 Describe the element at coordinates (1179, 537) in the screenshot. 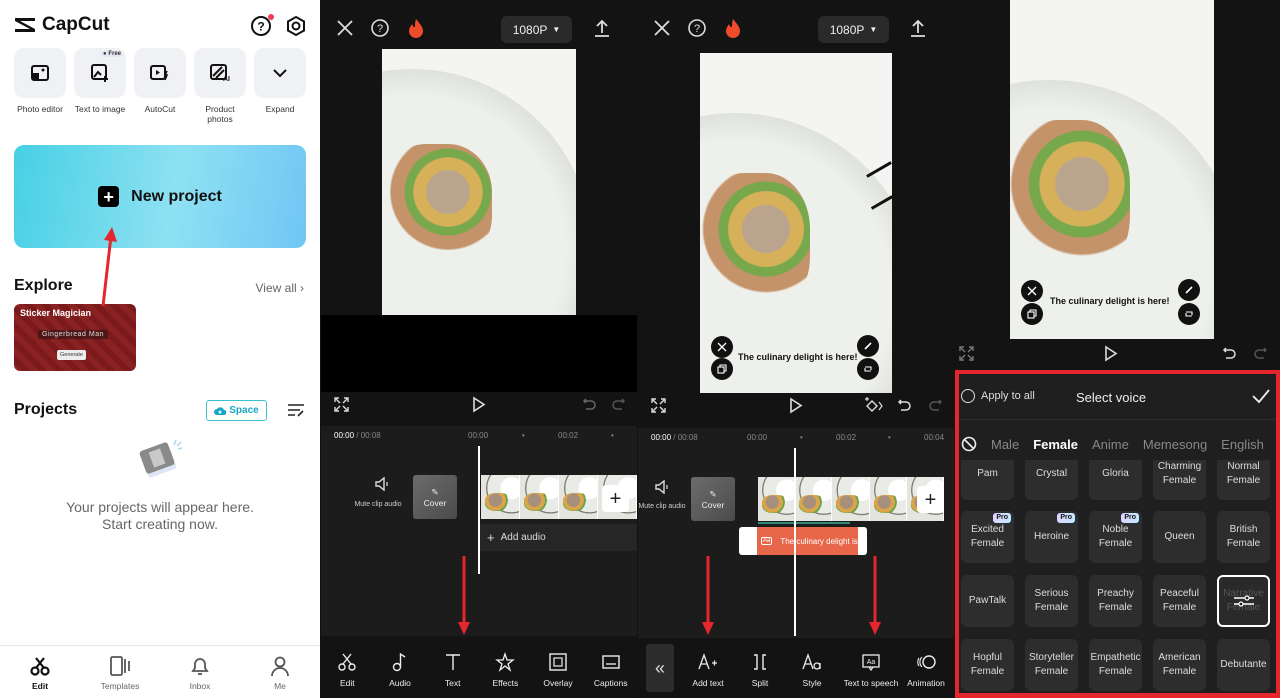

I see `voice-option: Queen` at that location.